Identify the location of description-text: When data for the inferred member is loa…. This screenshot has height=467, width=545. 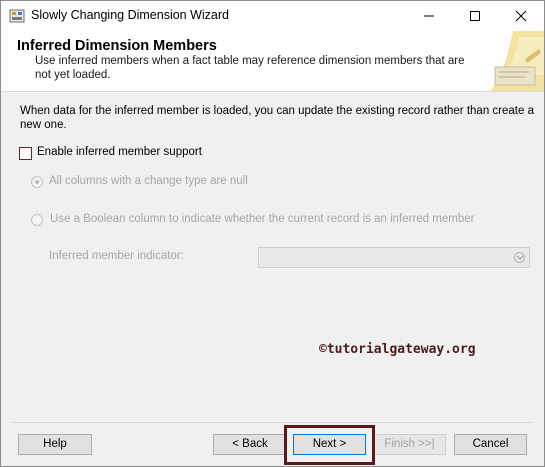
(277, 118).